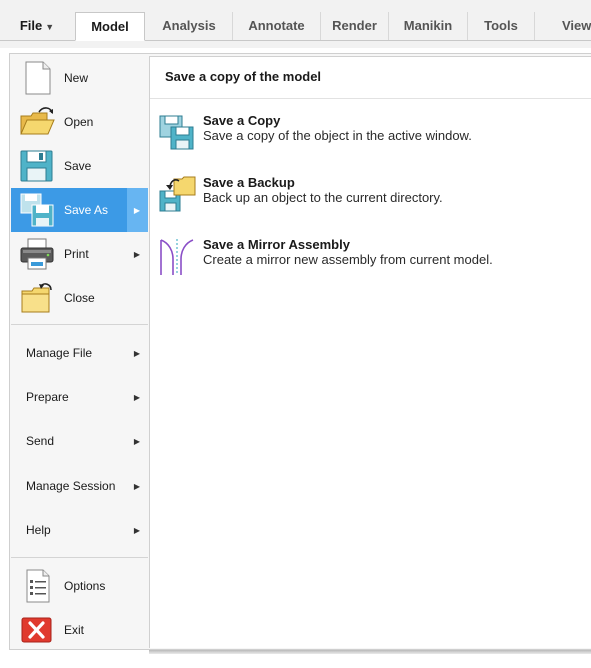 This screenshot has height=668, width=591. What do you see at coordinates (36, 166) in the screenshot?
I see `save-icon` at bounding box center [36, 166].